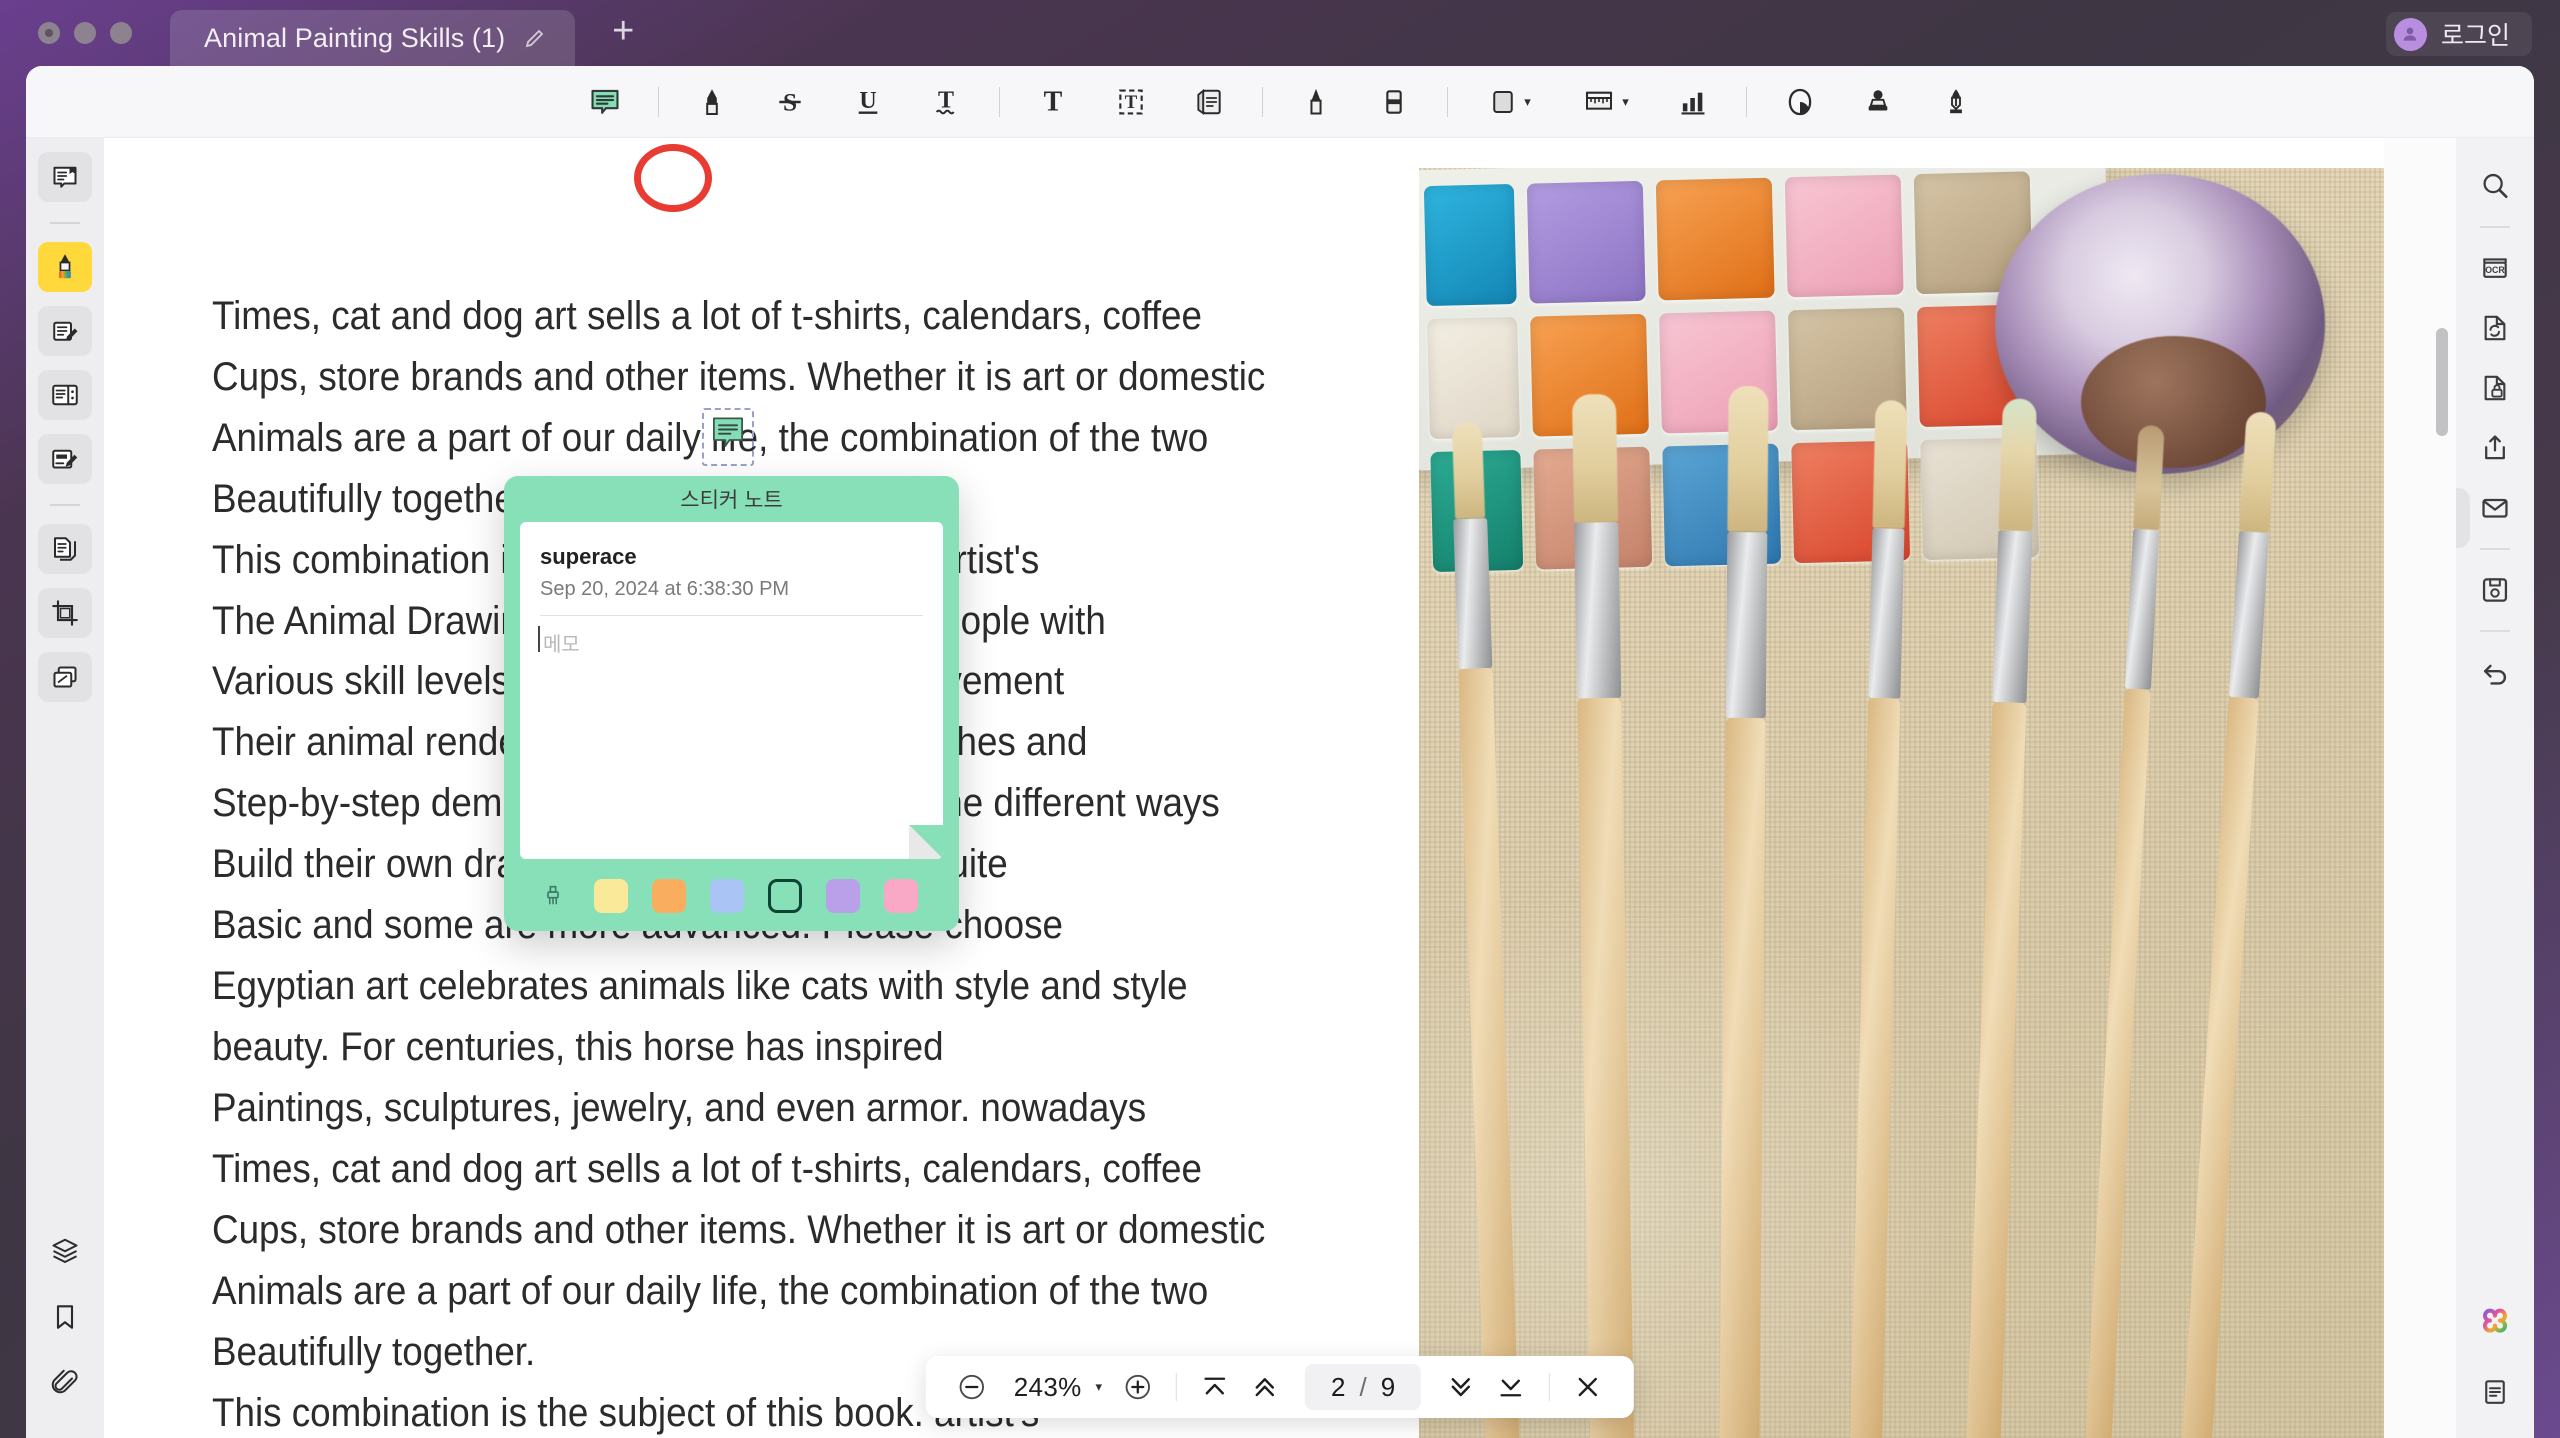 Image resolution: width=2560 pixels, height=1438 pixels. What do you see at coordinates (1527, 102) in the screenshot?
I see `chevron-down-icon: ▾` at bounding box center [1527, 102].